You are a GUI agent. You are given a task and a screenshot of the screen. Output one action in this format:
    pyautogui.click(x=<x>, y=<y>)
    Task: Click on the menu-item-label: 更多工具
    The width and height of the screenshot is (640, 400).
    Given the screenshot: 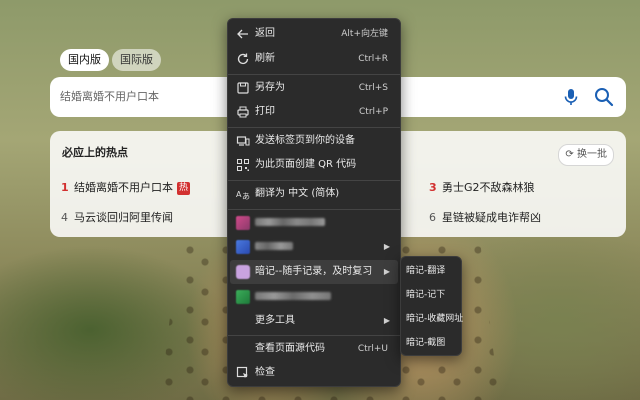 What is the action you would take?
    pyautogui.click(x=275, y=320)
    